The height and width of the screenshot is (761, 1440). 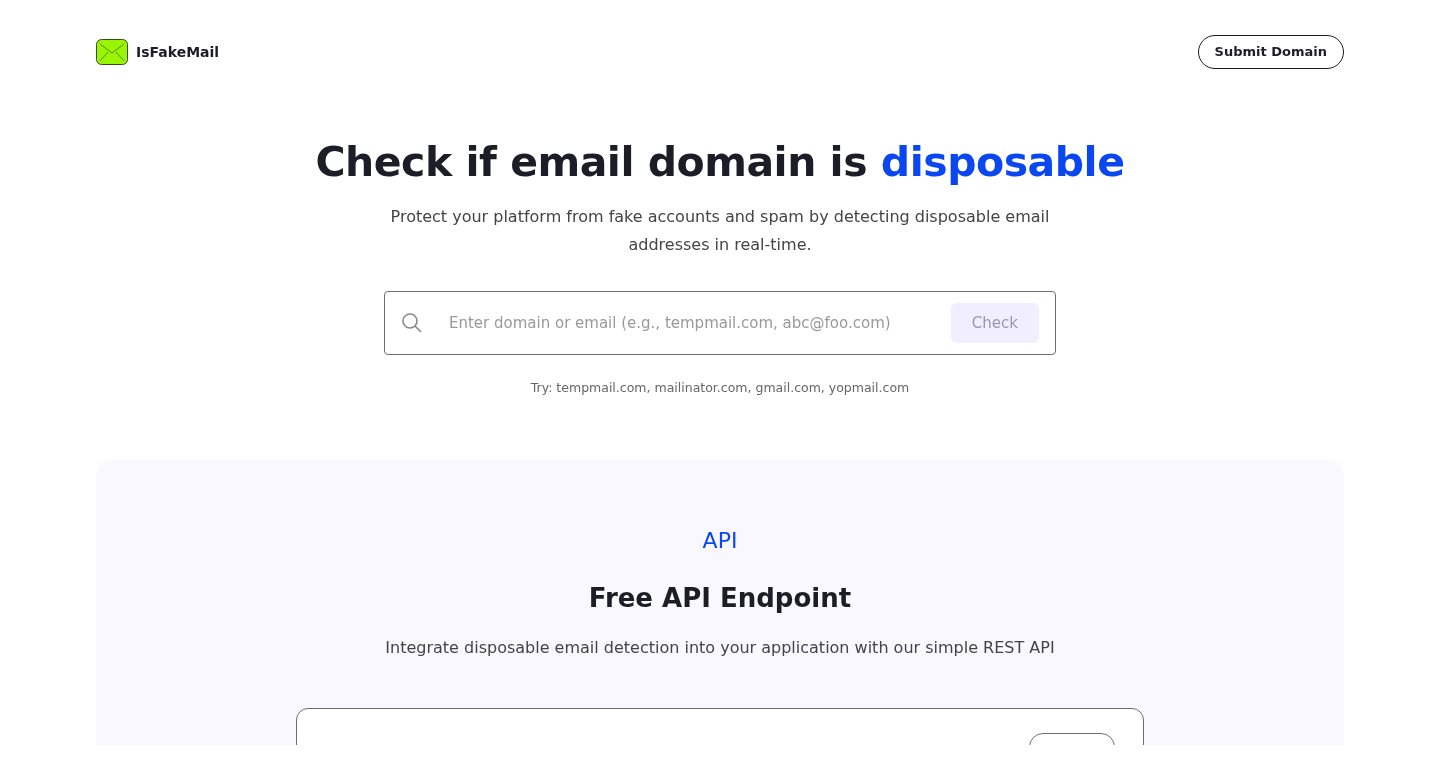 What do you see at coordinates (412, 323) in the screenshot?
I see `search-icon` at bounding box center [412, 323].